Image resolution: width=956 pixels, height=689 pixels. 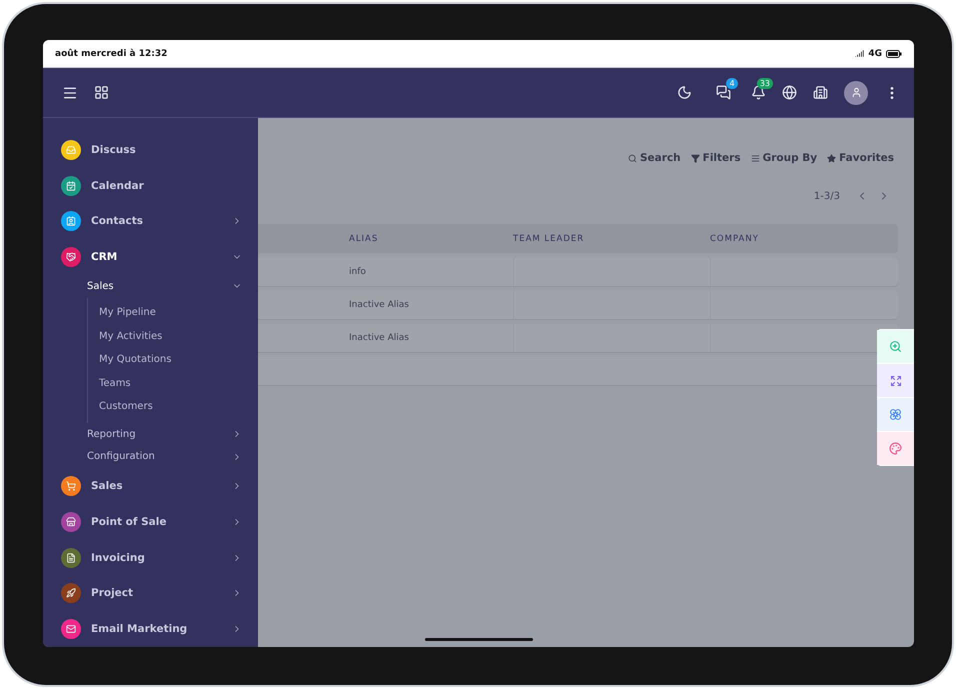 I want to click on sidebar-item: Invoicing, so click(x=152, y=558).